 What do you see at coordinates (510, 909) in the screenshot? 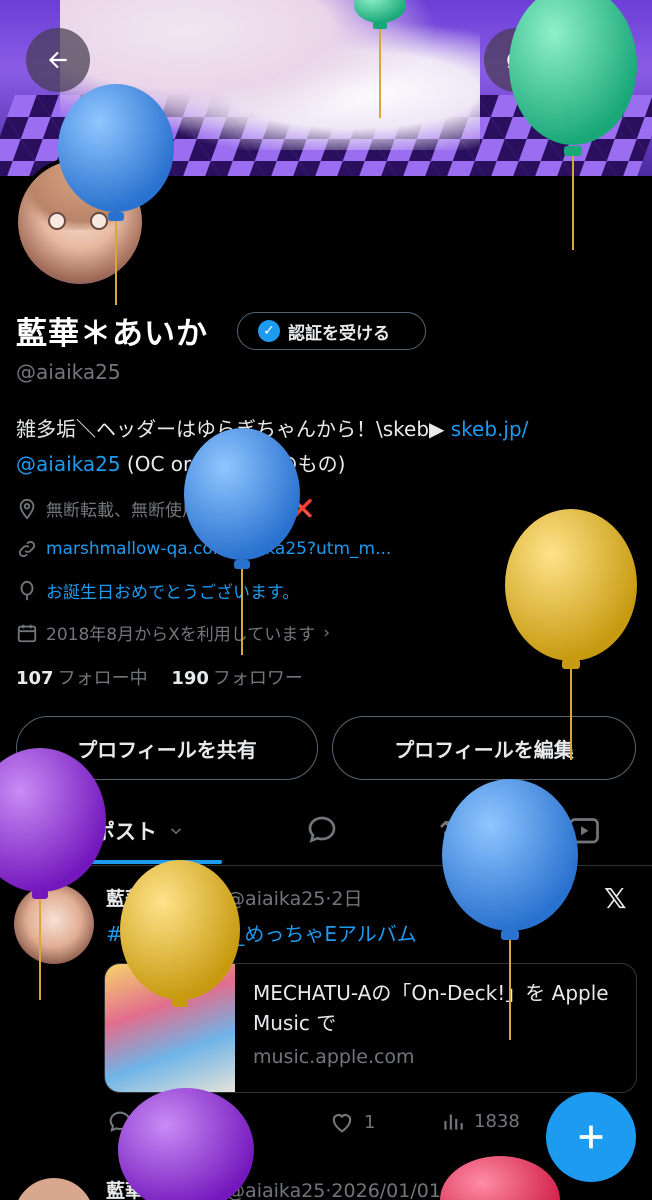
I see `balloon-blue-lower` at bounding box center [510, 909].